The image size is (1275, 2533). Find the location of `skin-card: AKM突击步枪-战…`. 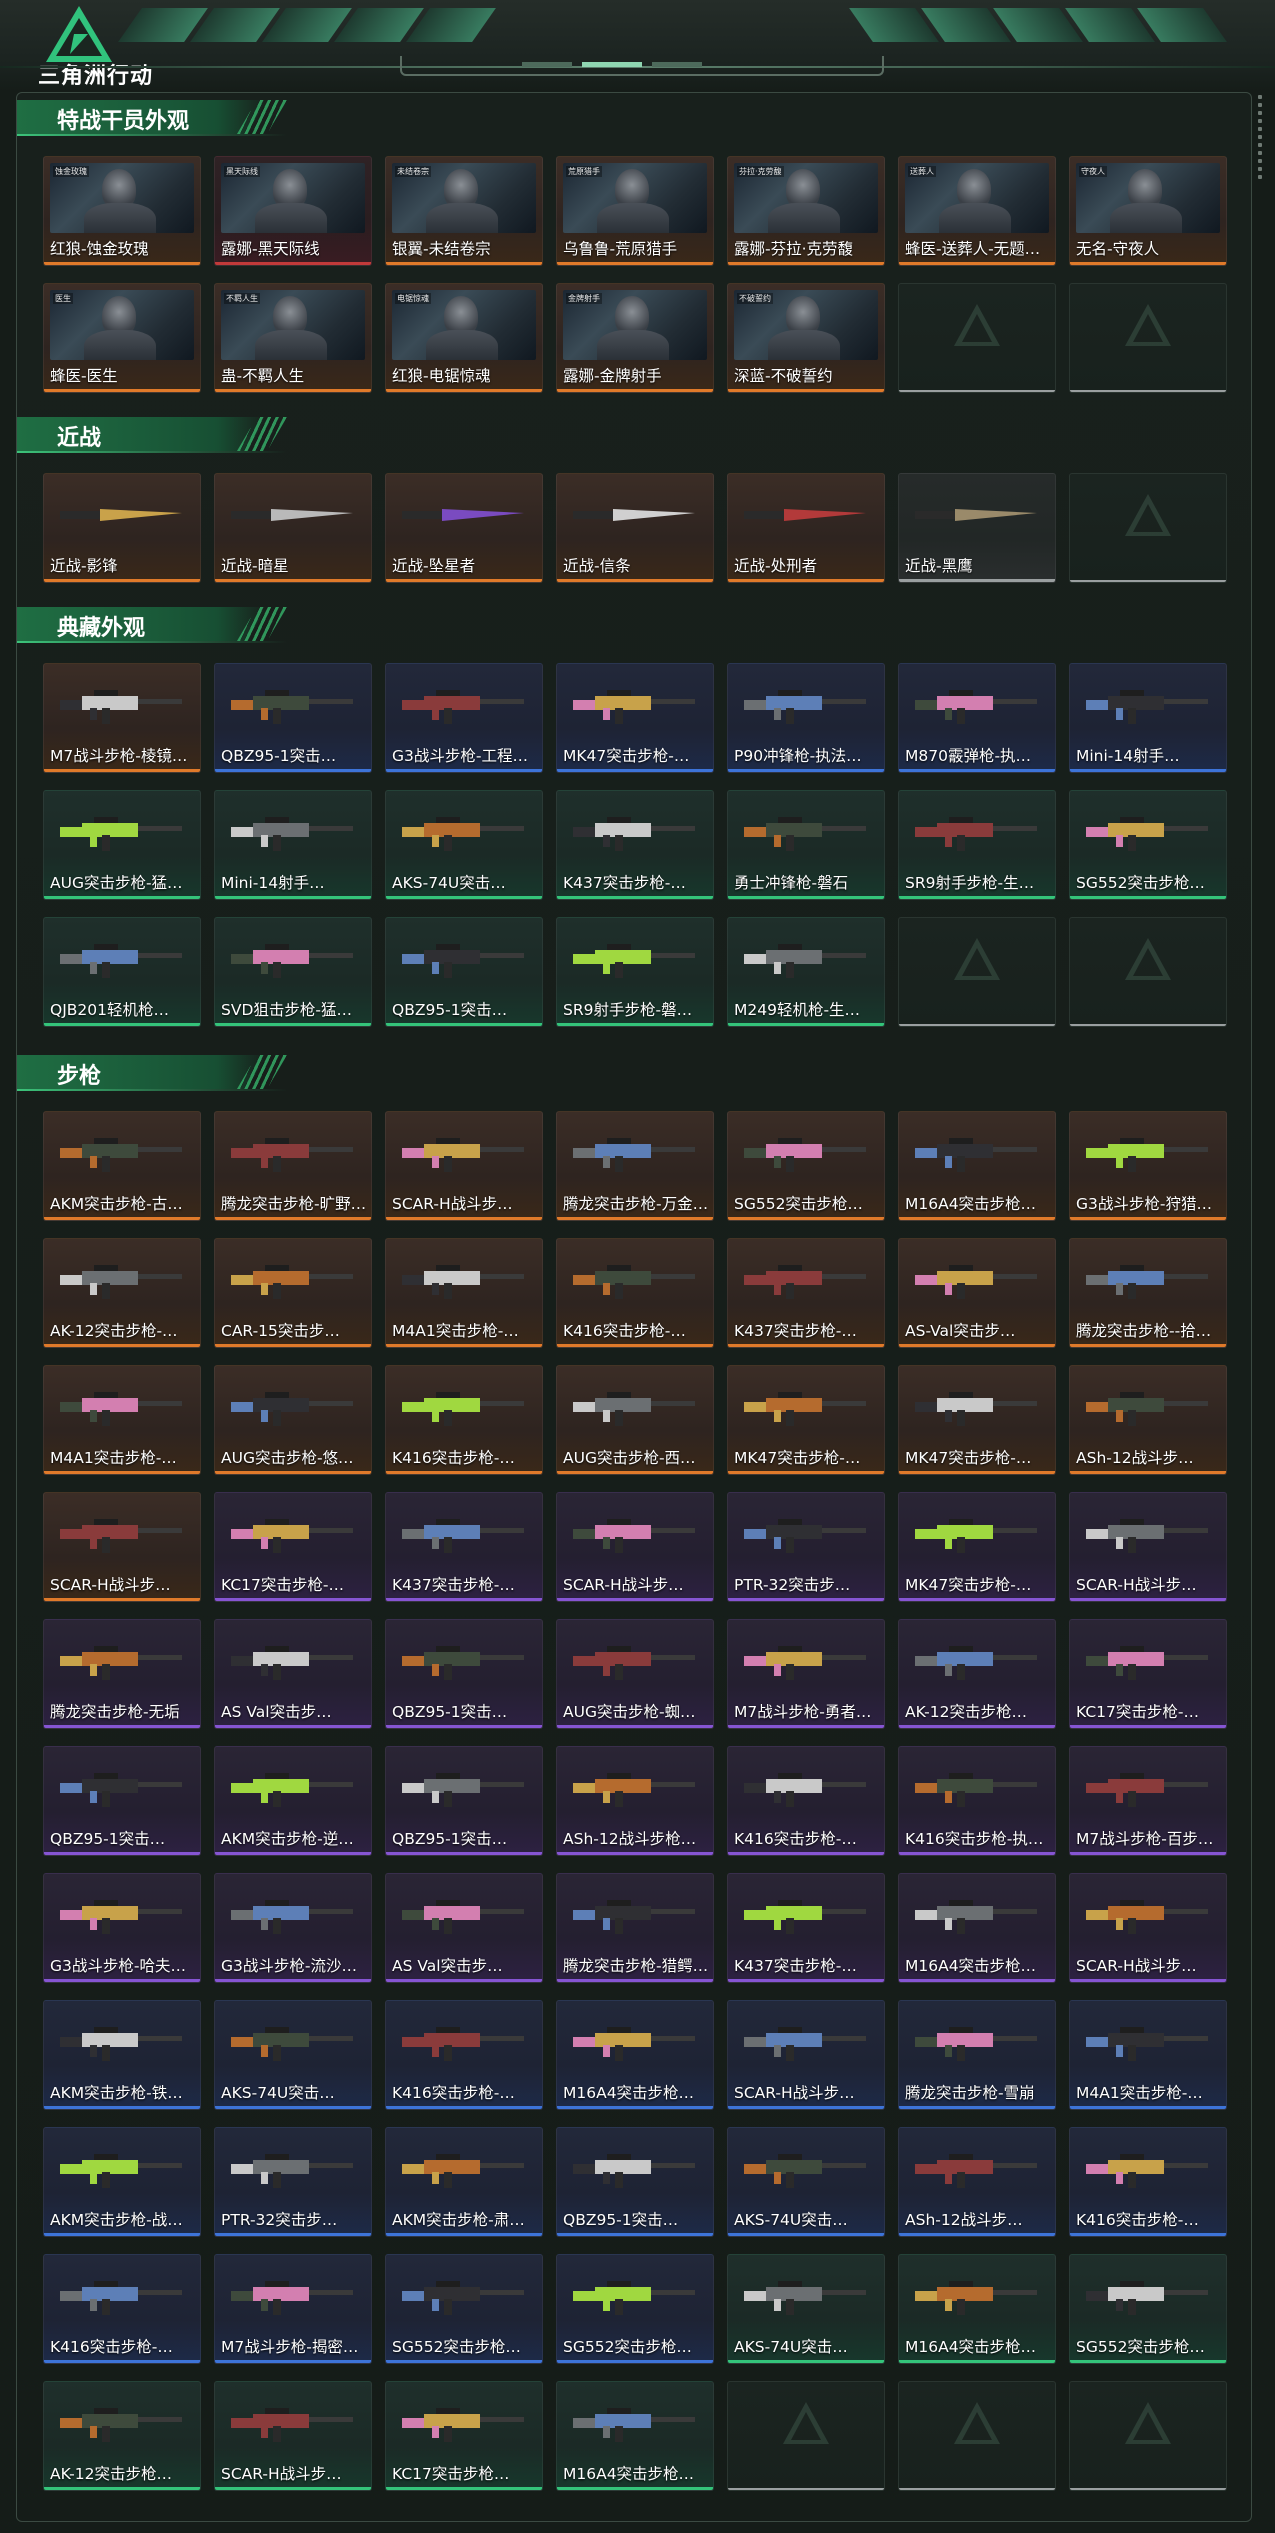

skin-card: AKM突击步枪-战… is located at coordinates (122, 2182).